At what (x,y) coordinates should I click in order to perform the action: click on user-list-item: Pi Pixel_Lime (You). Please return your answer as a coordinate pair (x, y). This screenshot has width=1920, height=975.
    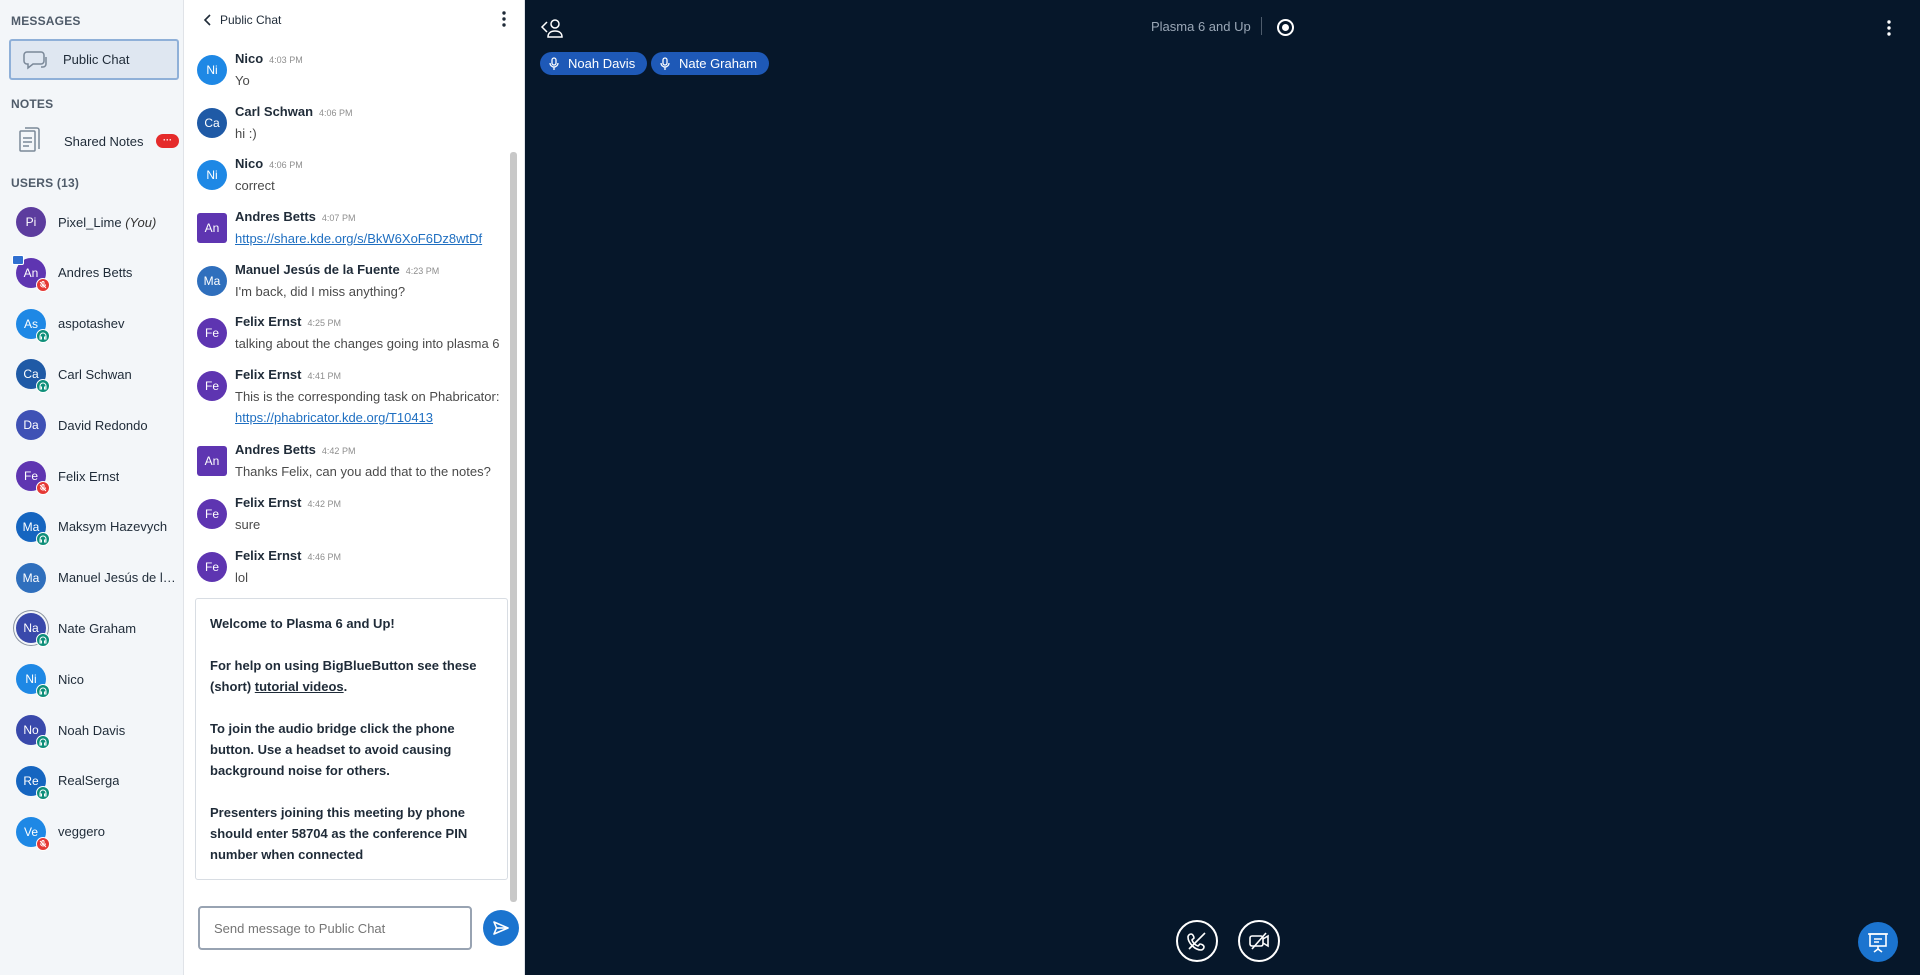
    Looking at the image, I should click on (99, 222).